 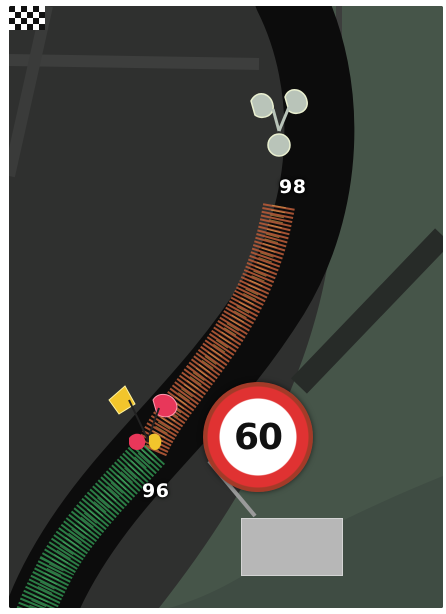 I want to click on speed-limit-value: 60, so click(x=258, y=437).